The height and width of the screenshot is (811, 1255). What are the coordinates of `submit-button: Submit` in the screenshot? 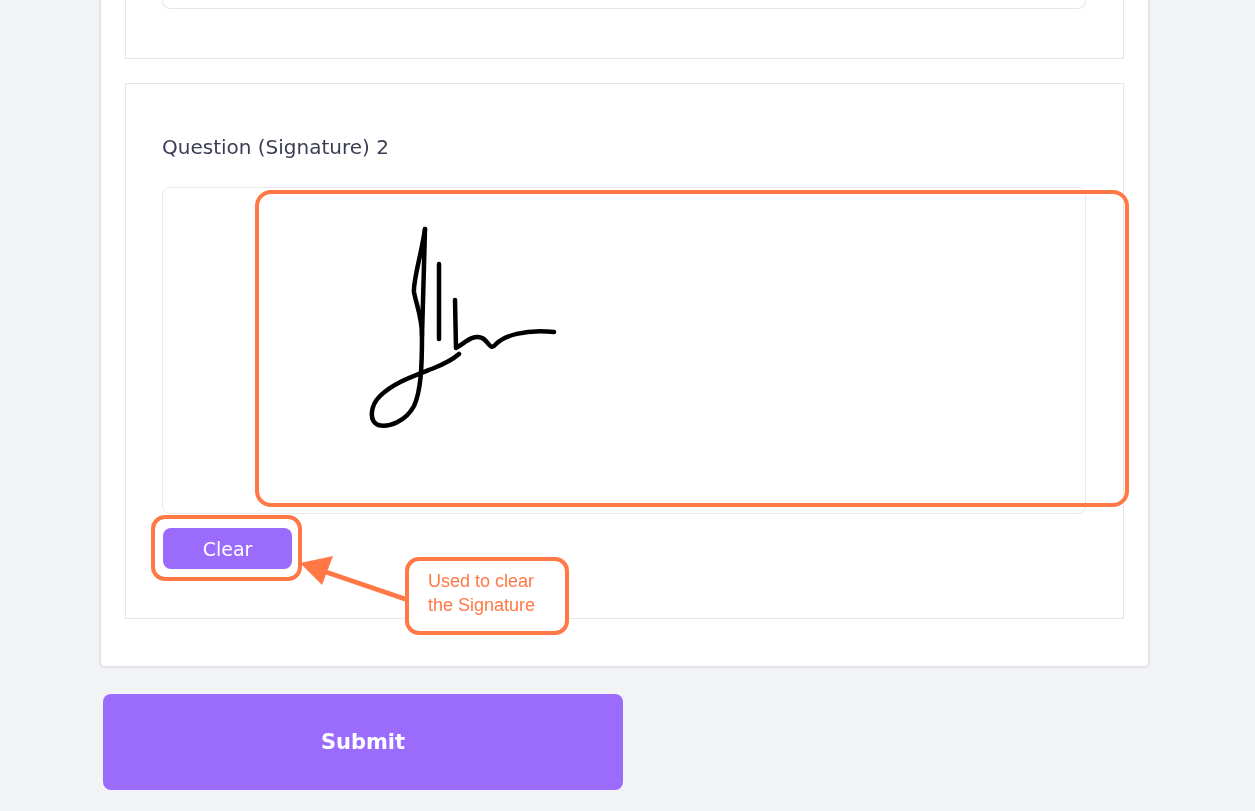 It's located at (363, 742).